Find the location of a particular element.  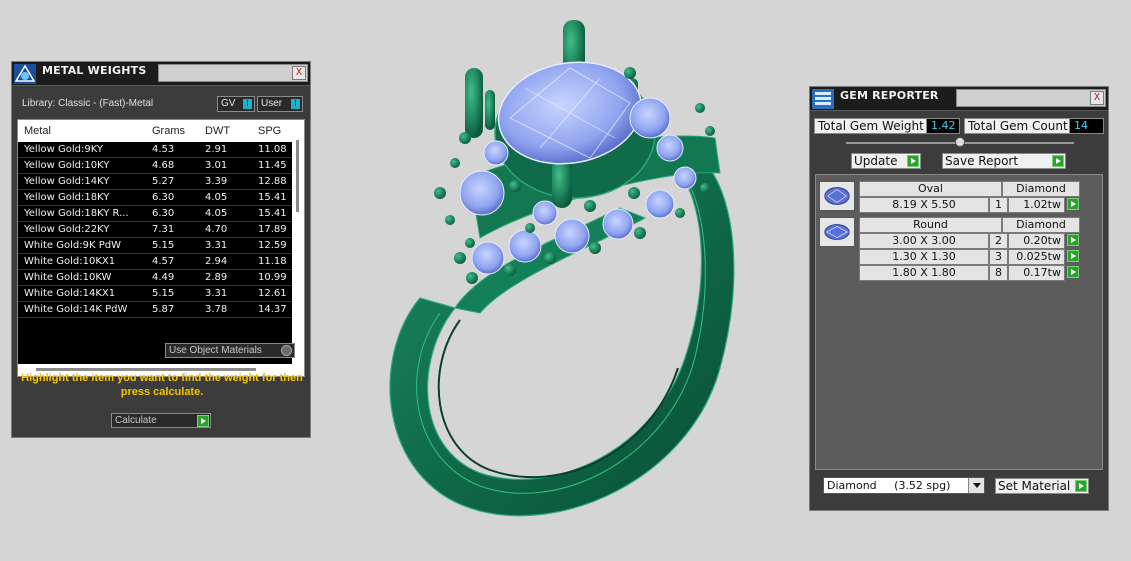

update-label: Update is located at coordinates (876, 161).